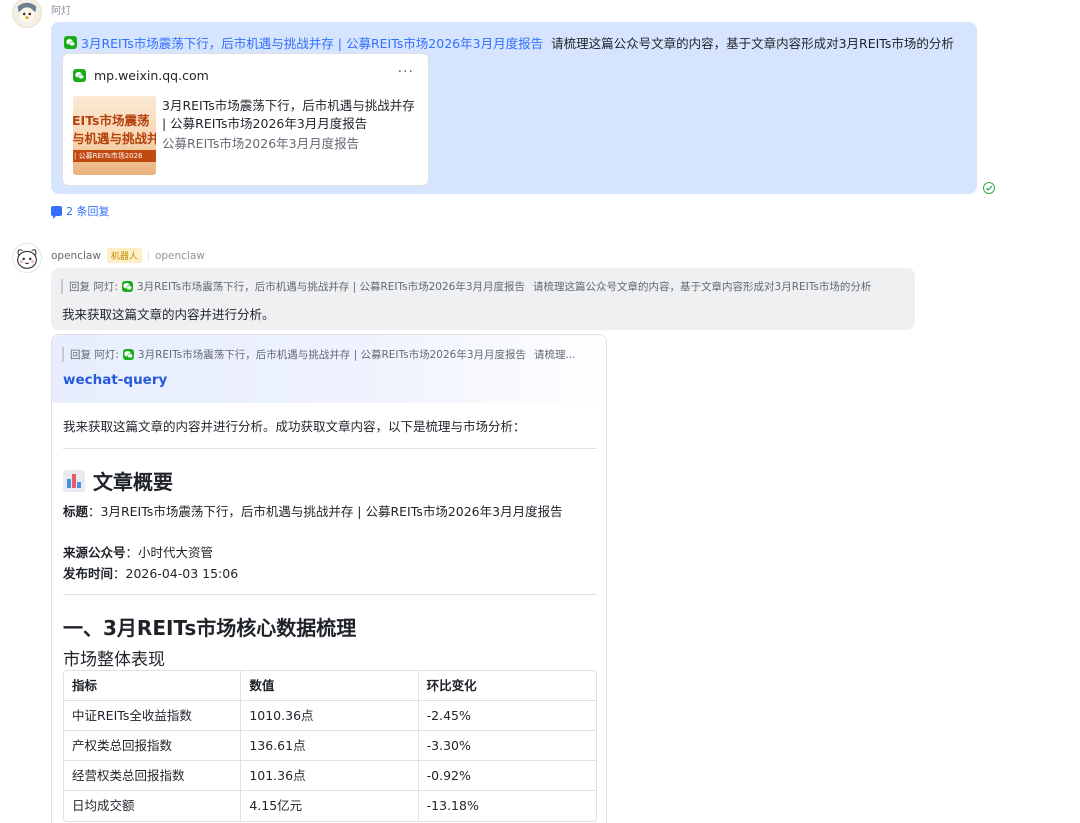  What do you see at coordinates (448, 715) in the screenshot?
I see `table-cell: -2.45%` at bounding box center [448, 715].